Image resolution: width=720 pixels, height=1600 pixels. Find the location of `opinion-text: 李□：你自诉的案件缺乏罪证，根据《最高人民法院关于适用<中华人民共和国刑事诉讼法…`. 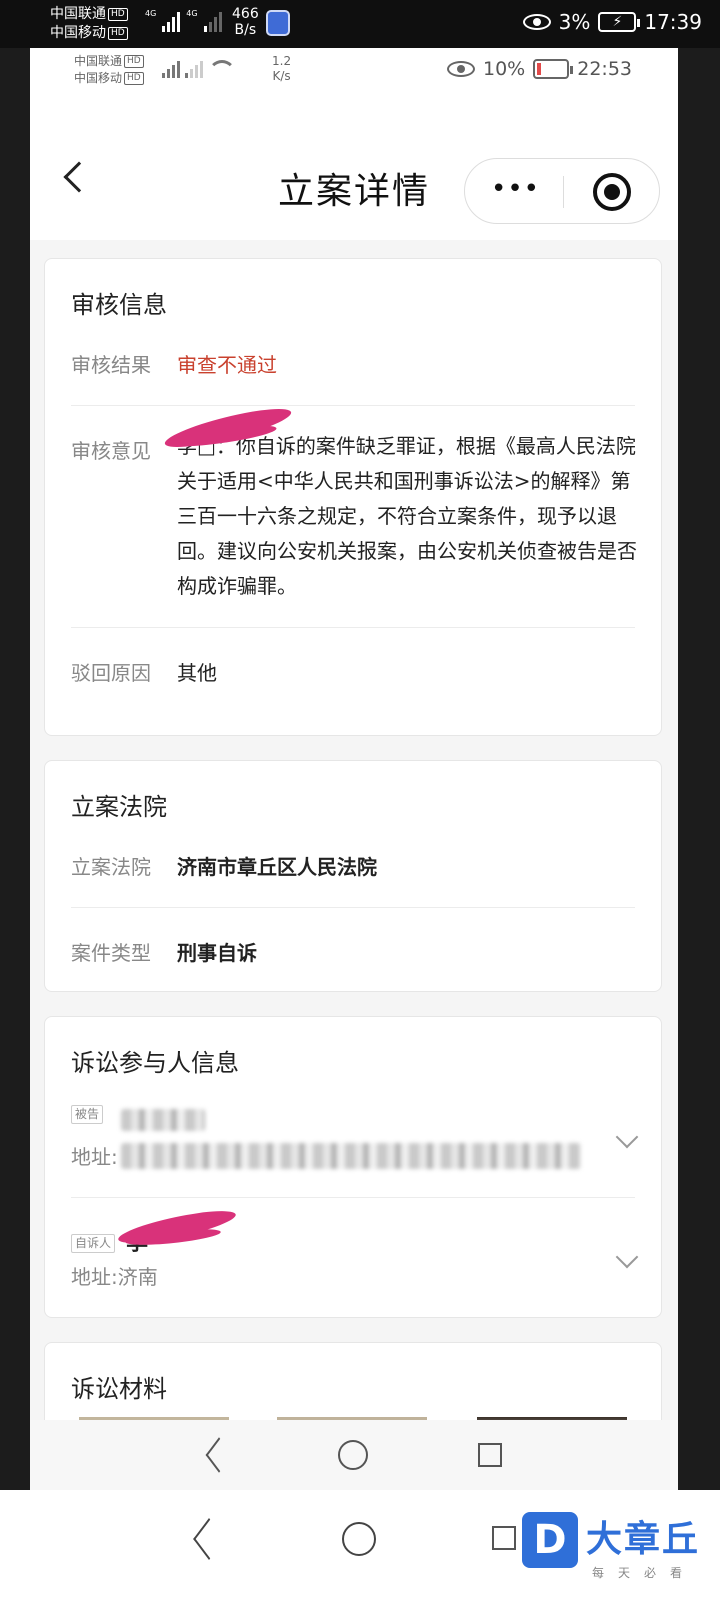

opinion-text: 李□：你自诉的案件缺乏罪证，根据《最高人民法院关于适用<中华人民共和国刑事诉讼法… is located at coordinates (407, 516).